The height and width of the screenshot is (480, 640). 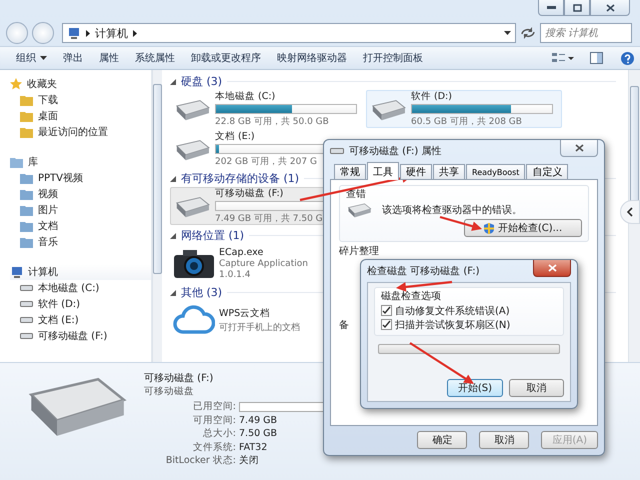 I want to click on details-subtitle: 可移动磁盘, so click(x=169, y=391).